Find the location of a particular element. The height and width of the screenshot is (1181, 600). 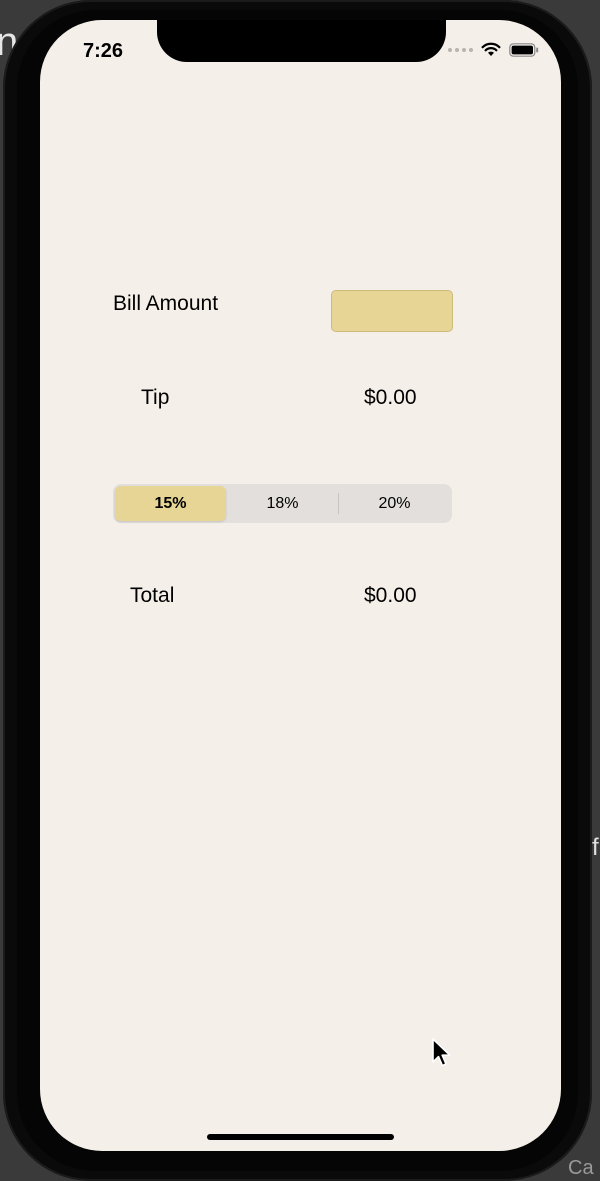

background-window-text-fragment: Ca is located at coordinates (581, 1168).